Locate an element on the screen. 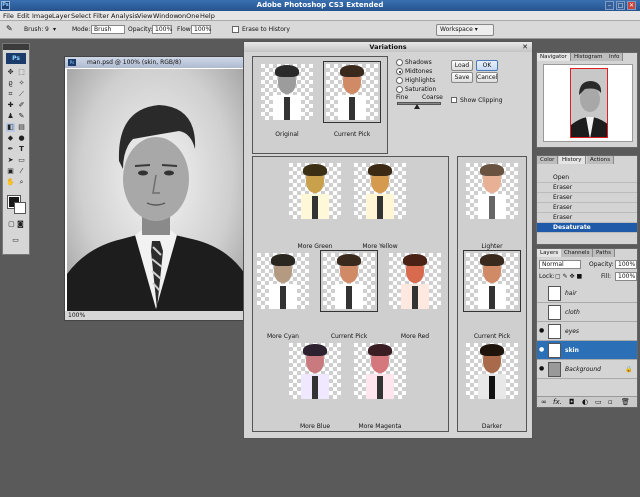  tab-info: Info is located at coordinates (615, 57).